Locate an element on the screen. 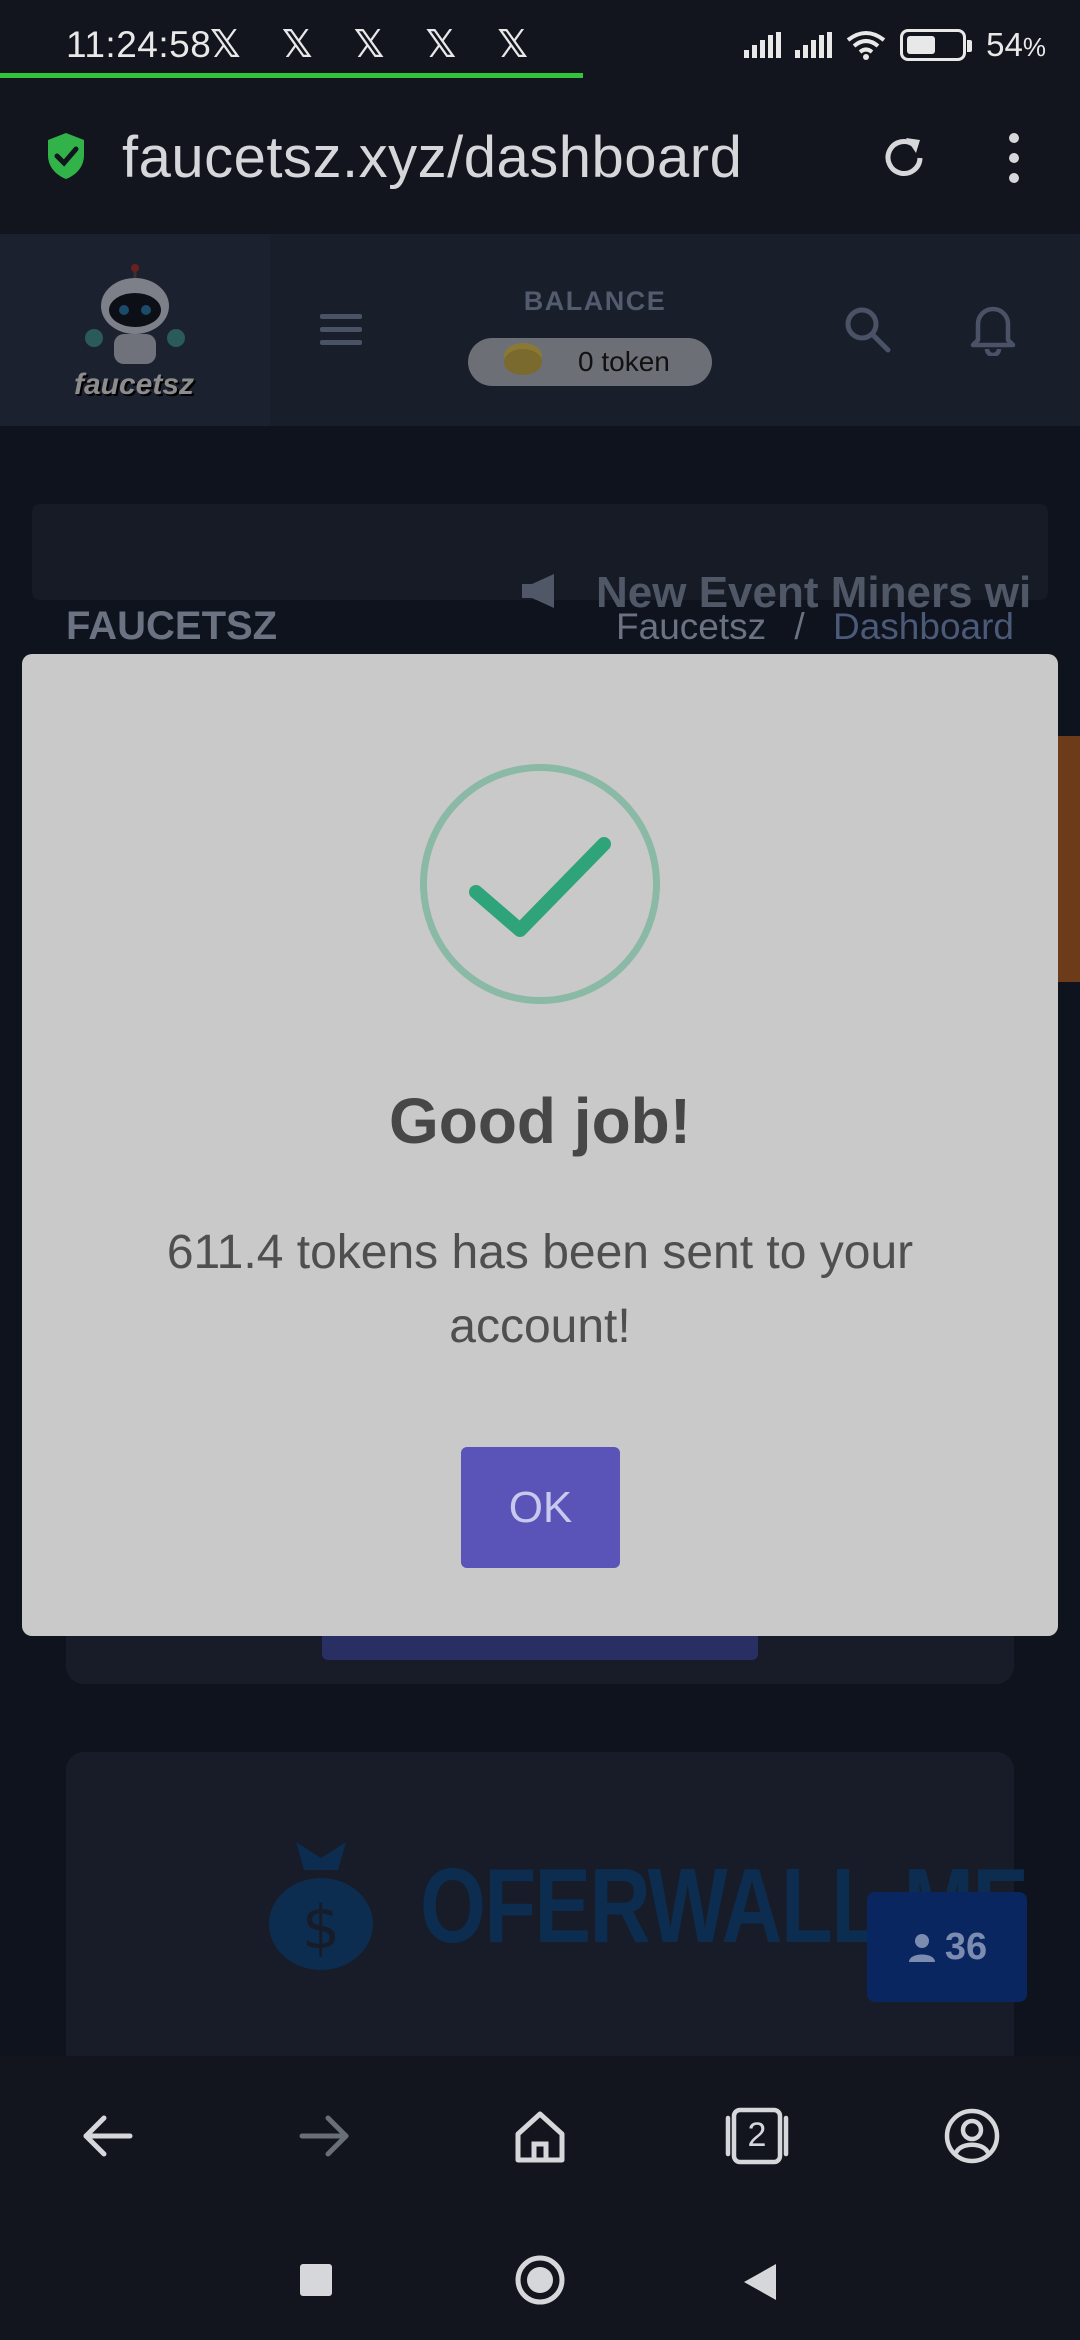 Image resolution: width=1080 pixels, height=2340 pixels. site-logo: faucetsz is located at coordinates (135, 330).